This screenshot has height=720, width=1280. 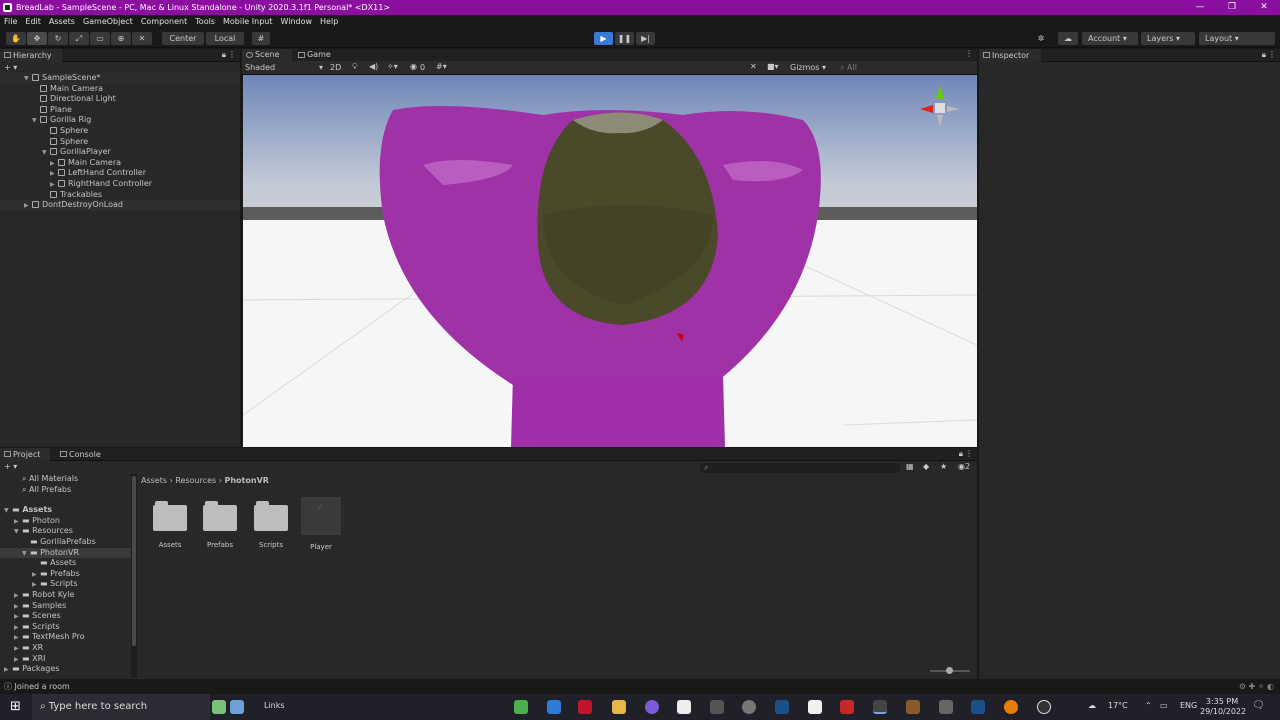 What do you see at coordinates (164, 21) in the screenshot?
I see `menu-component: Component` at bounding box center [164, 21].